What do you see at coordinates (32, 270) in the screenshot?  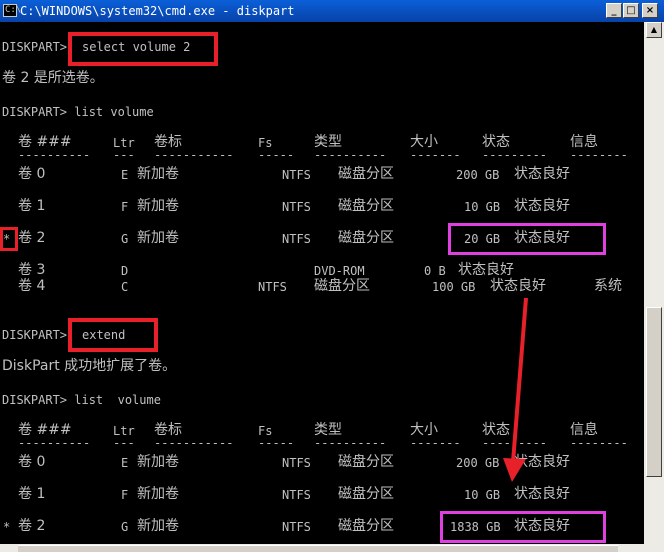 I see `volume-number: 卷 3` at bounding box center [32, 270].